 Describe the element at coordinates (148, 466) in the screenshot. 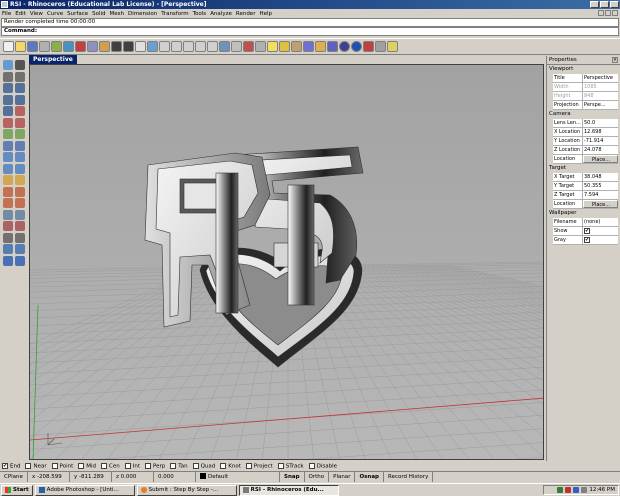

I see `perp-checkbox` at that location.